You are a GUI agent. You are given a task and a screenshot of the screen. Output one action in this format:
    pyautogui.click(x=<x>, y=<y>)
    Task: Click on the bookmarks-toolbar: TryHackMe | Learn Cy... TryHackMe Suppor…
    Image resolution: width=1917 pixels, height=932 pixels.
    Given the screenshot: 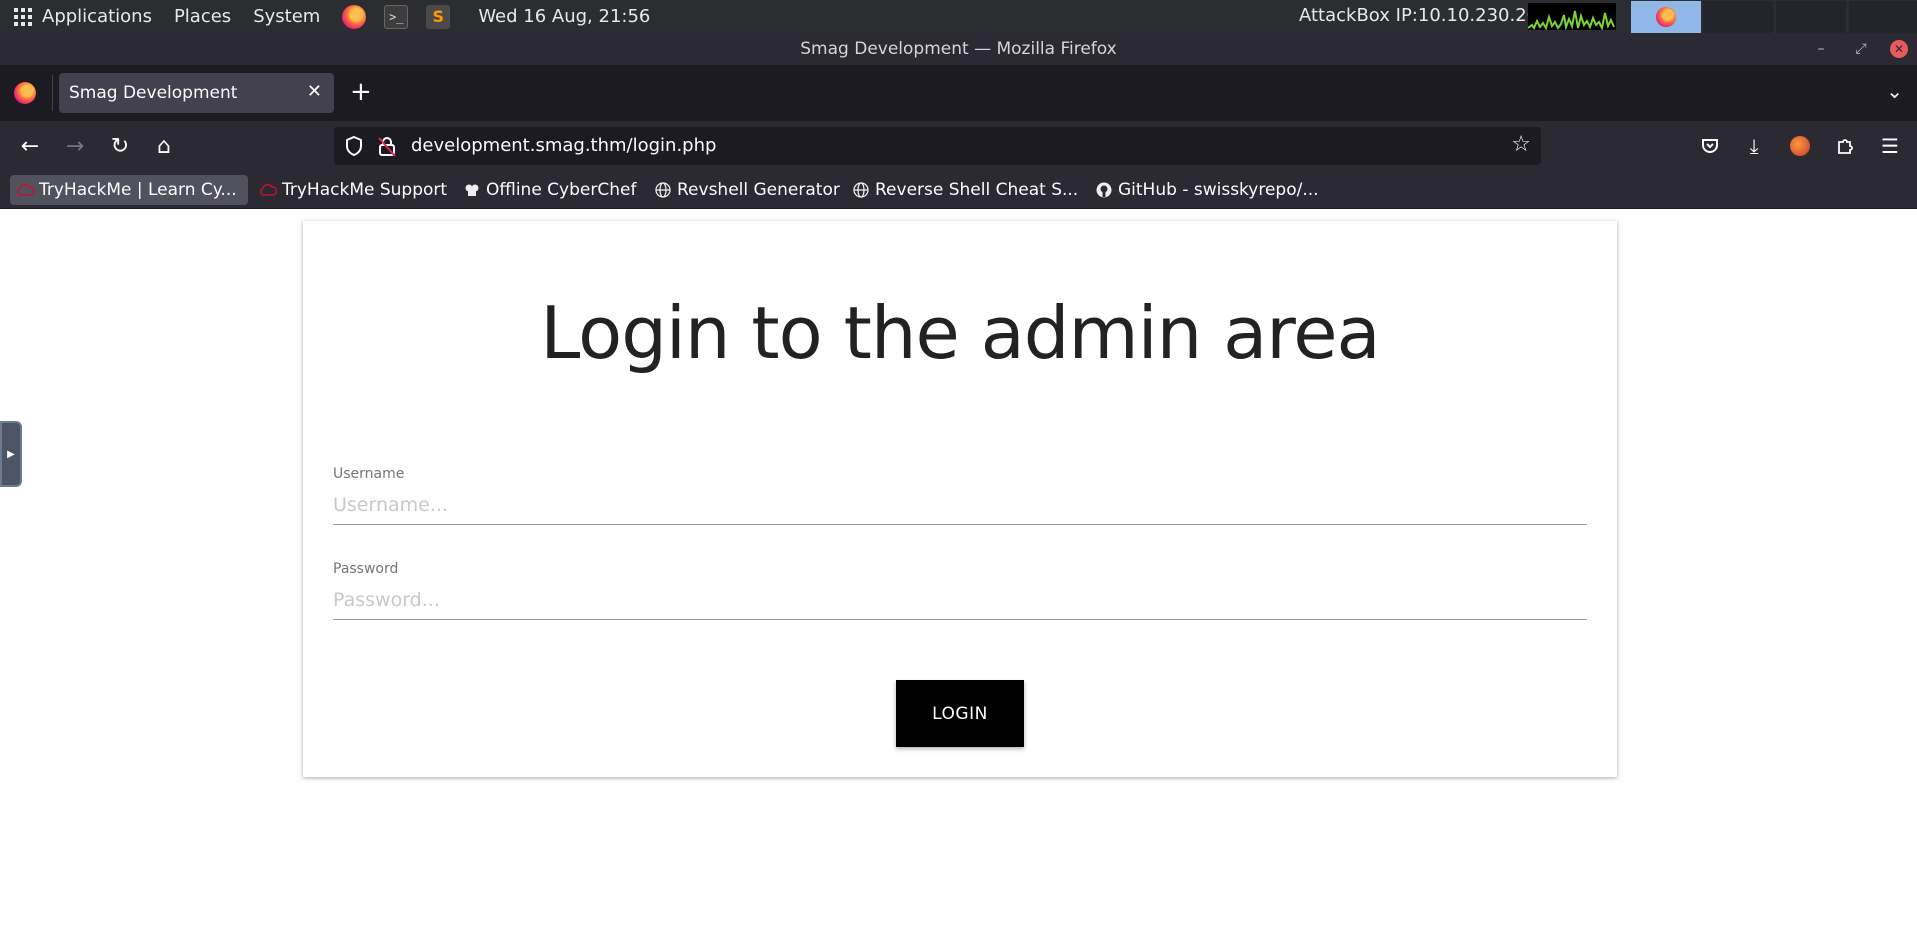 What is the action you would take?
    pyautogui.click(x=958, y=190)
    